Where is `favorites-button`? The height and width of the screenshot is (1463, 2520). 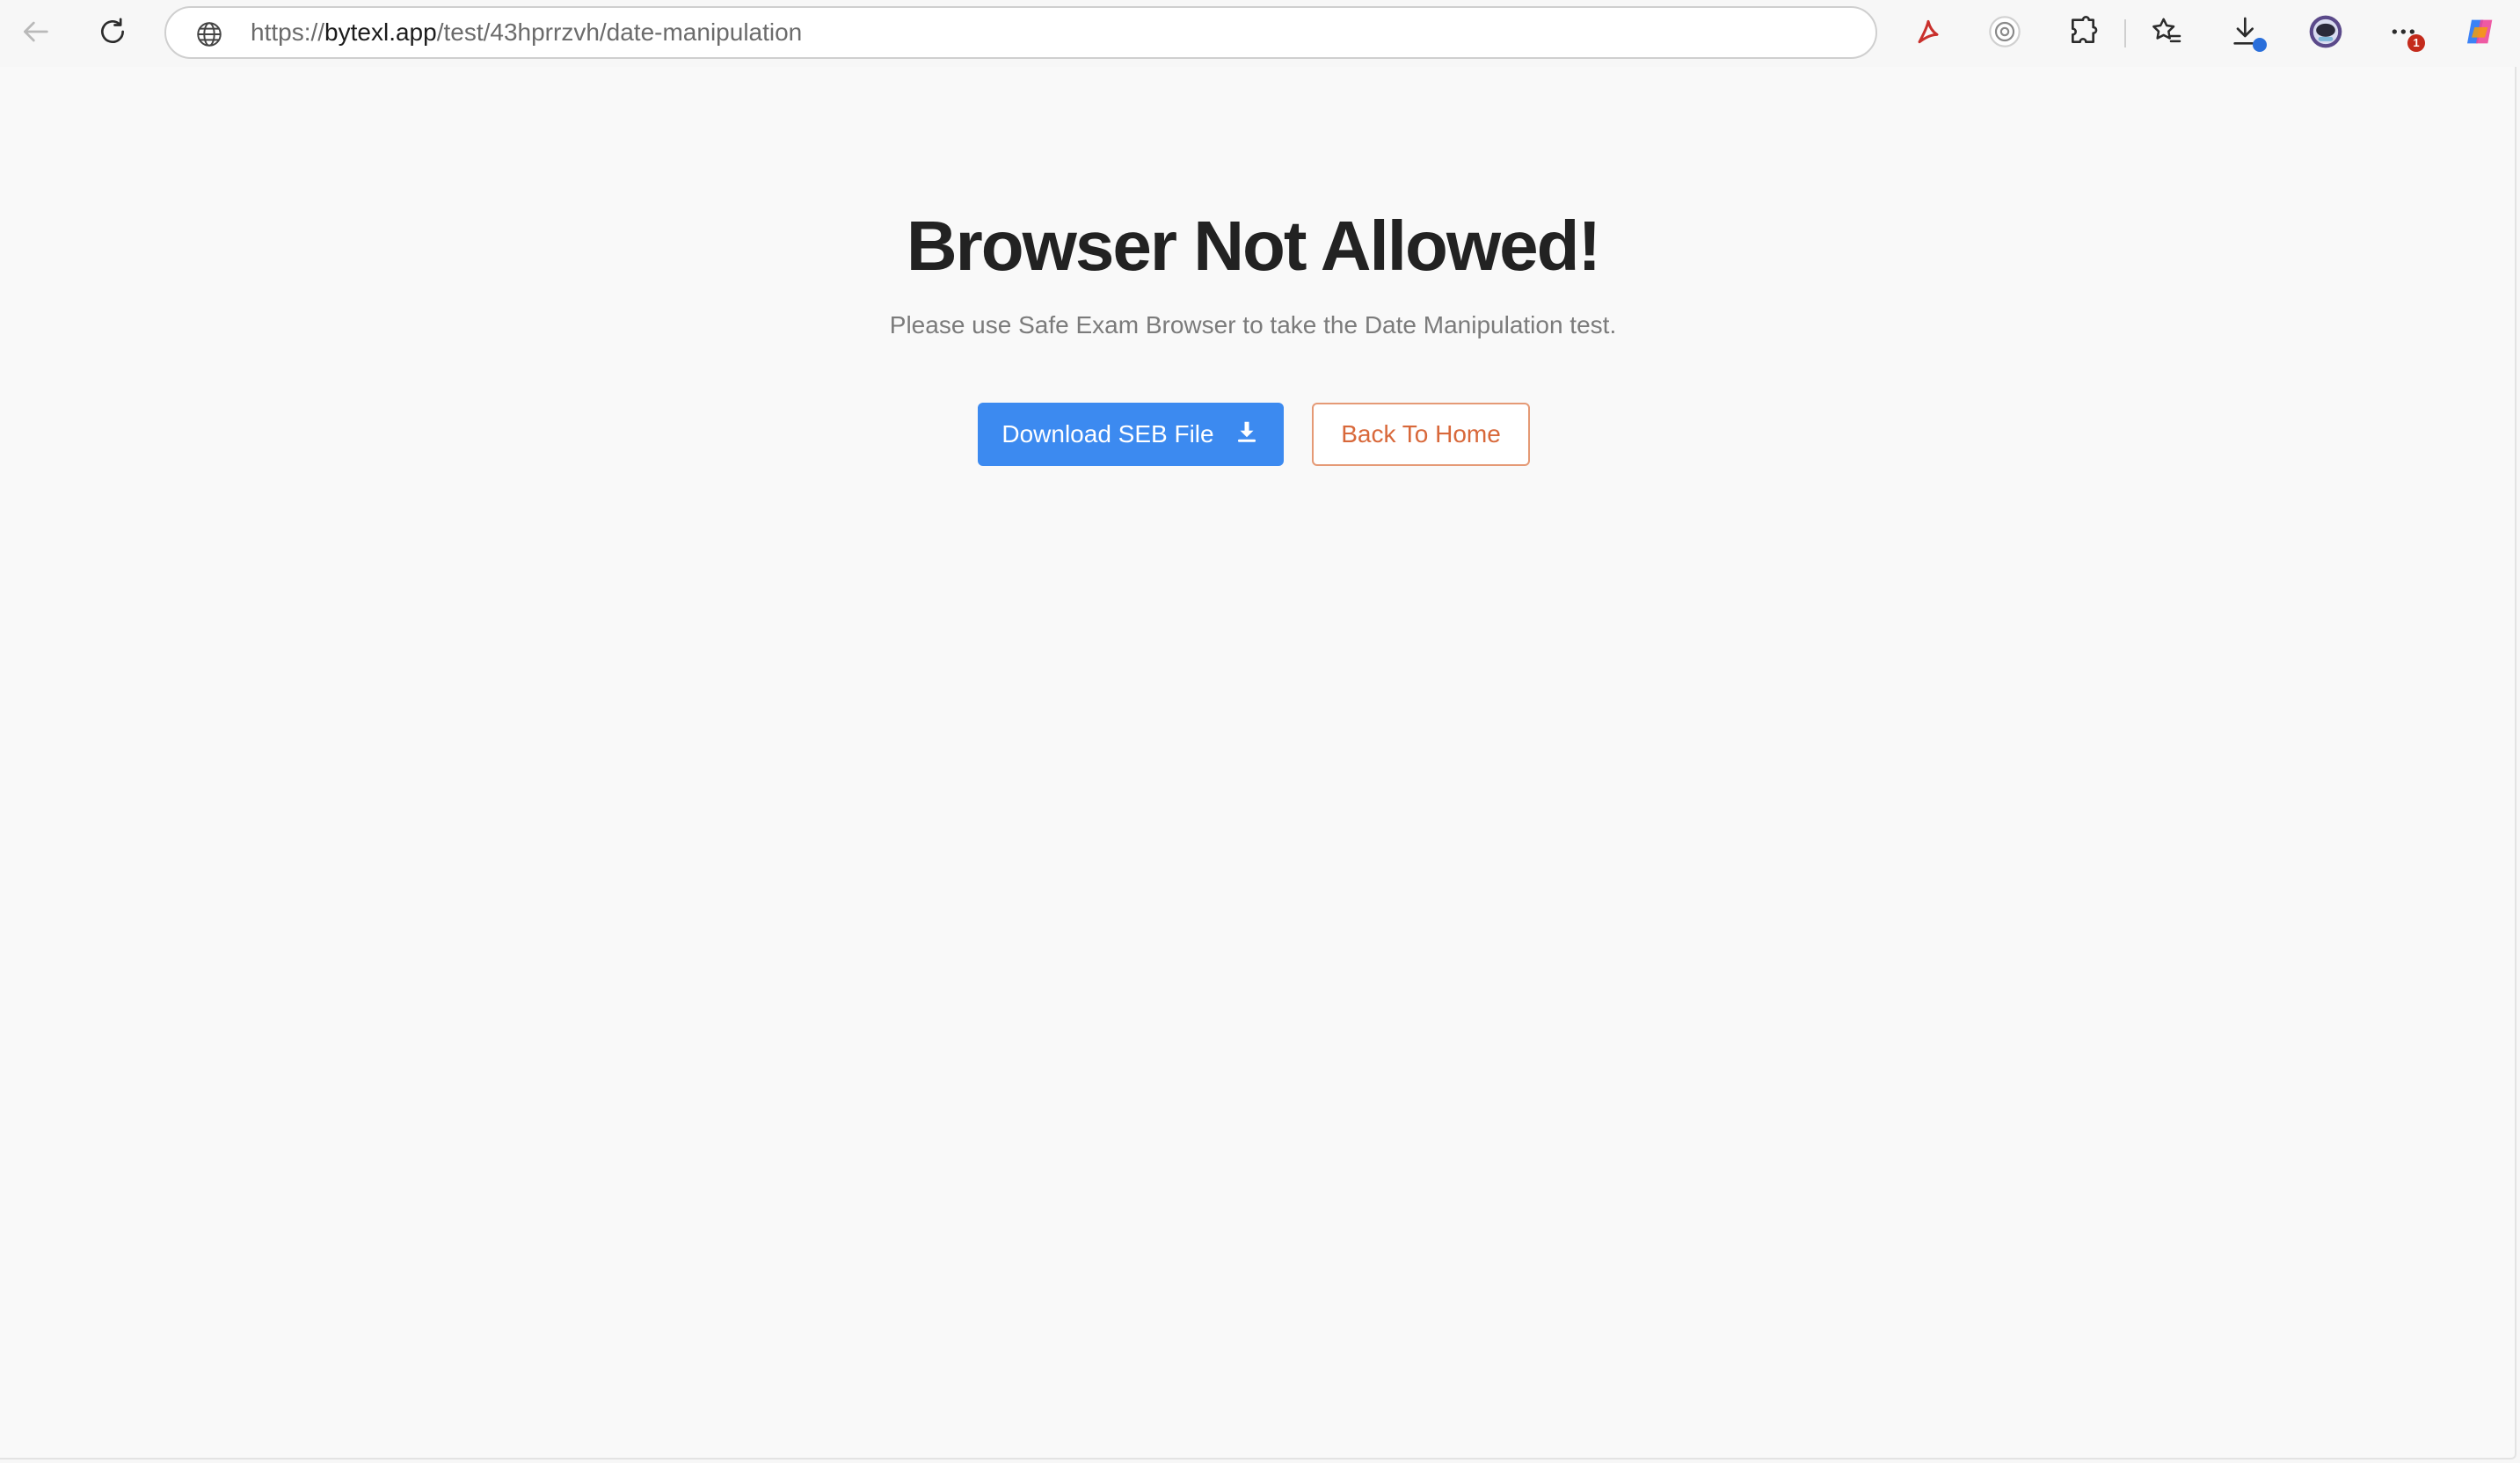 favorites-button is located at coordinates (2167, 33).